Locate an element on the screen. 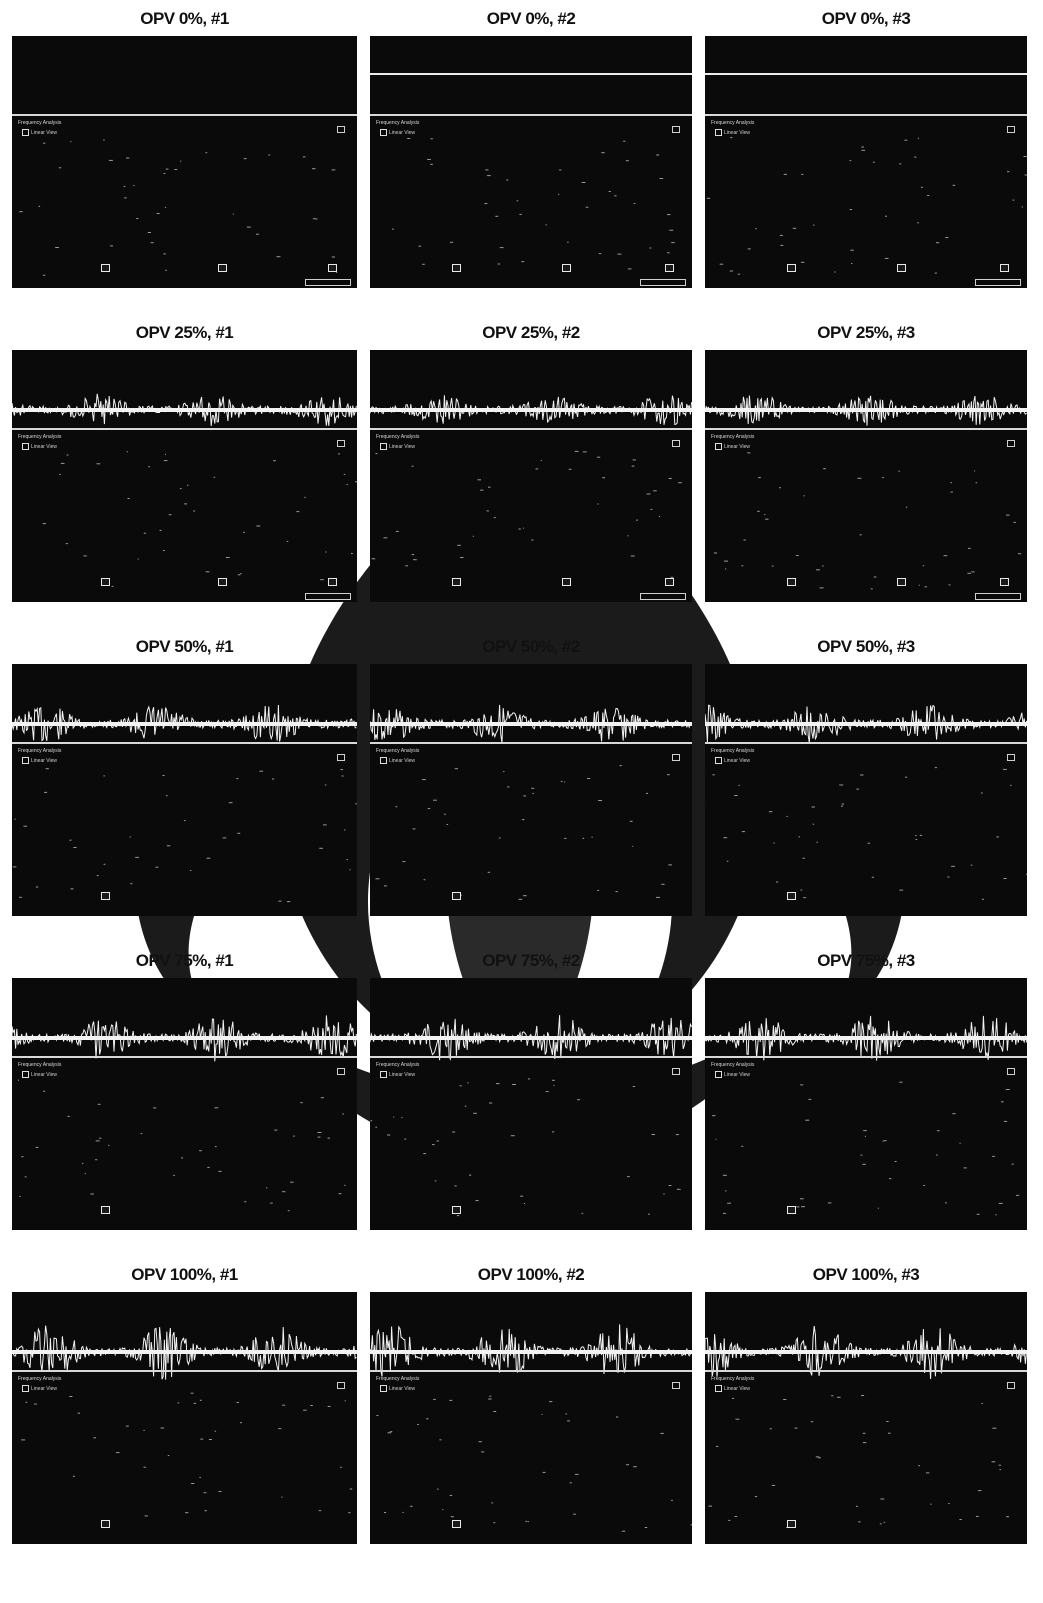 This screenshot has width=1043, height=1603. screenshot-cell: OPV 75%, #2 Frequency Analysis Linear View is located at coordinates (531, 1105).